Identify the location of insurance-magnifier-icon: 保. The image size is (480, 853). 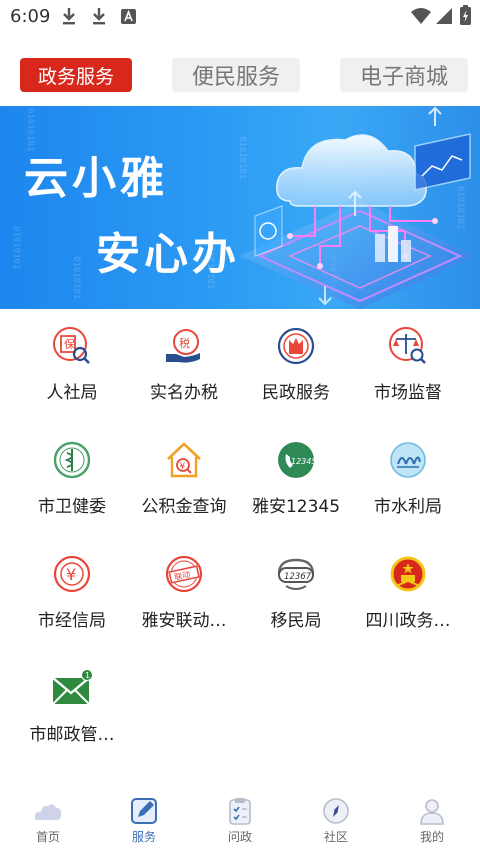
(71, 345).